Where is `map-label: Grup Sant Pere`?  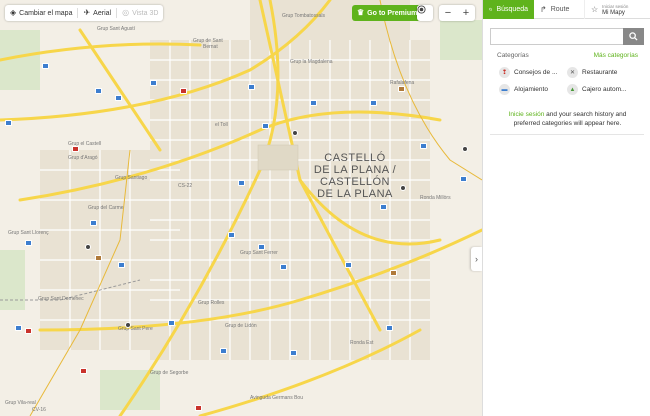
map-label: Grup Sant Pere is located at coordinates (135, 329).